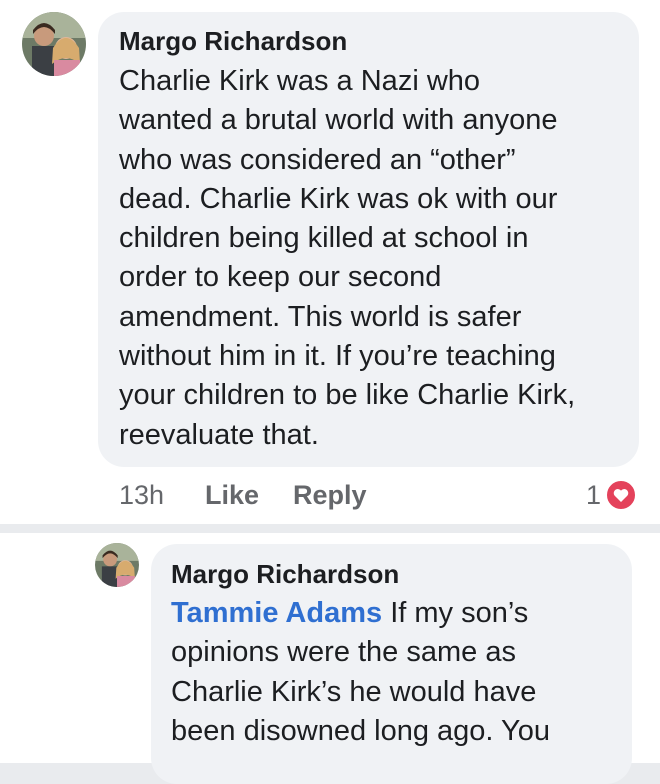 This screenshot has width=660, height=784. Describe the element at coordinates (285, 574) in the screenshot. I see `reply-author: Margo Richardson` at that location.